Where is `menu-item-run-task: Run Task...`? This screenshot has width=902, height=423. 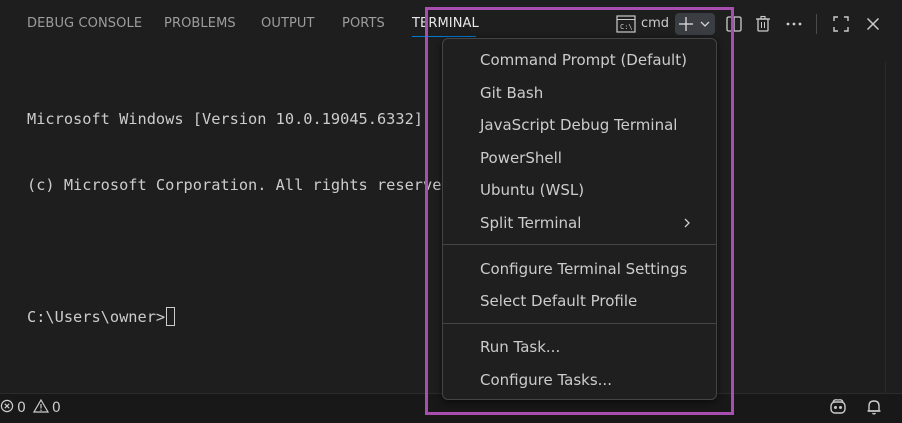
menu-item-run-task: Run Task... is located at coordinates (579, 347).